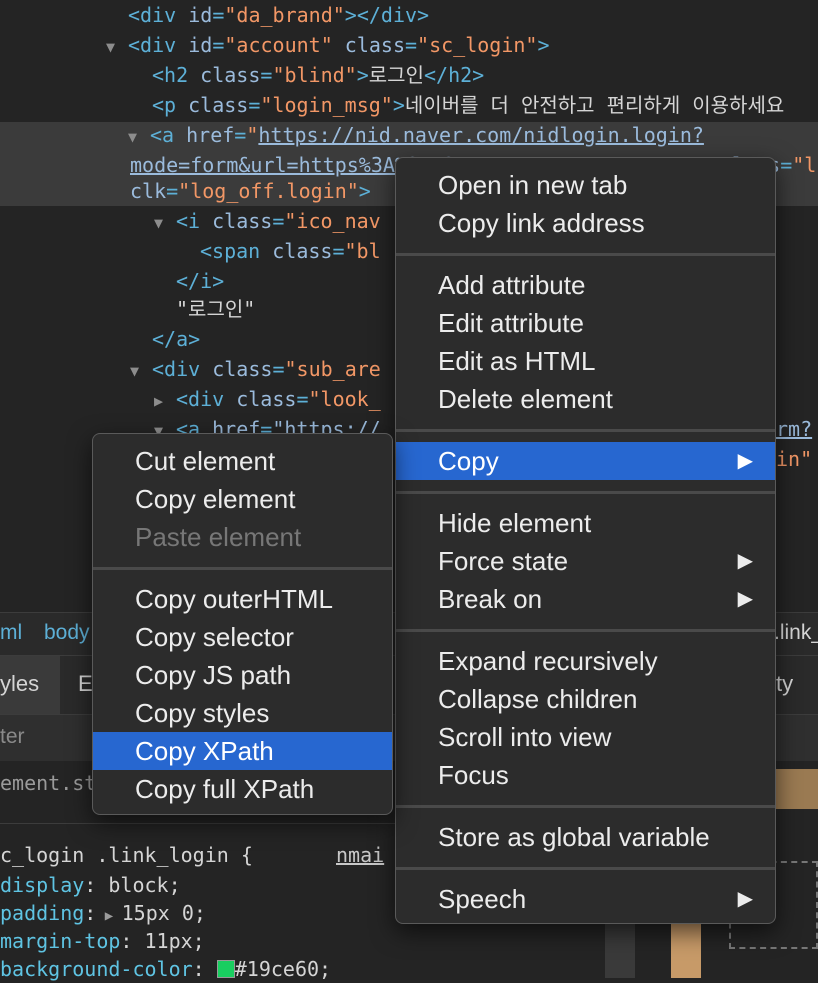  Describe the element at coordinates (360, 855) in the screenshot. I see `css-source-link: nmai` at that location.